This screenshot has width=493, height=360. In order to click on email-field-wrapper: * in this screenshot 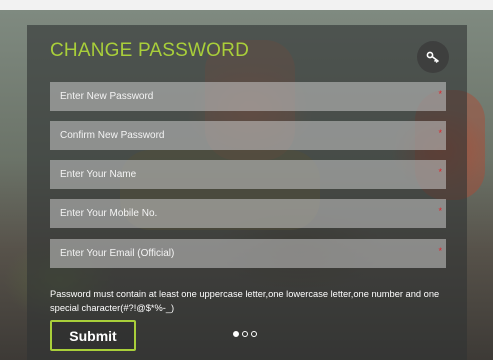, I will do `click(248, 253)`.